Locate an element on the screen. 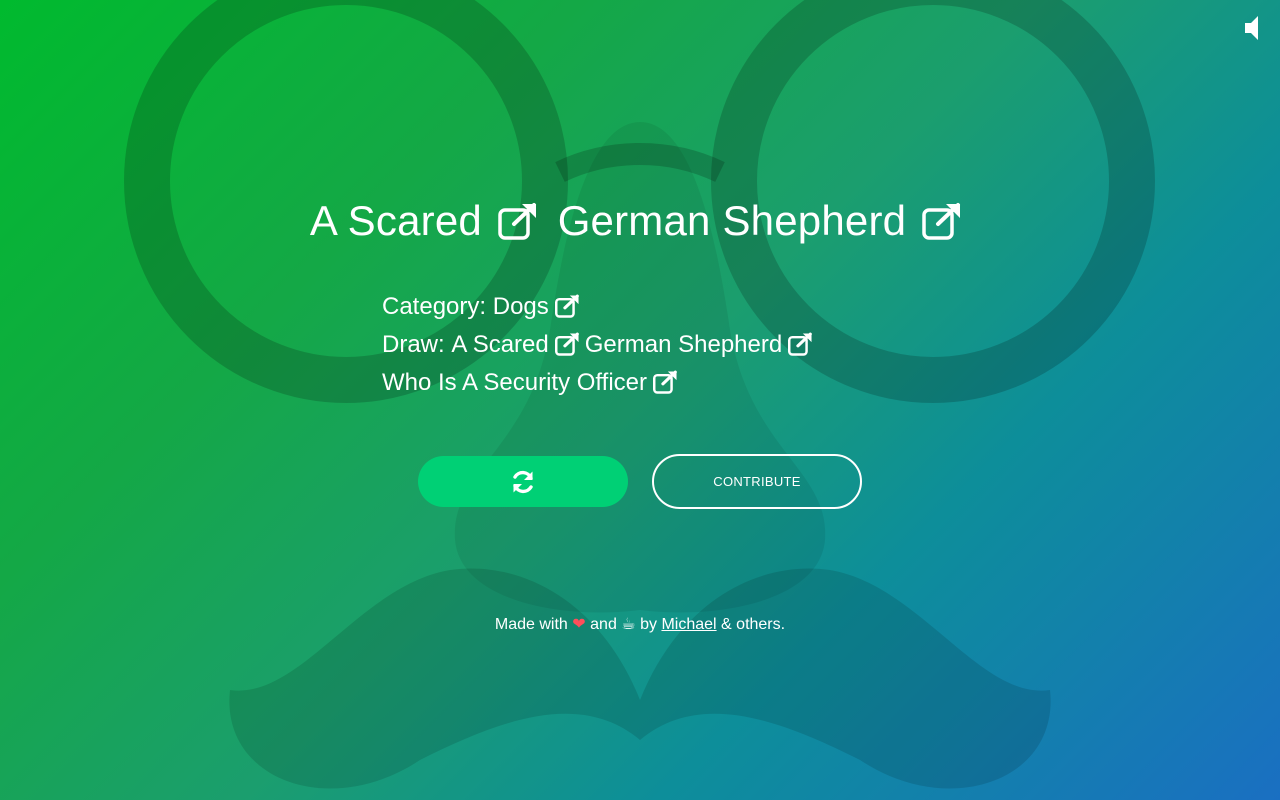 This screenshot has height=800, width=1280. speaker-icon is located at coordinates (1251, 28).